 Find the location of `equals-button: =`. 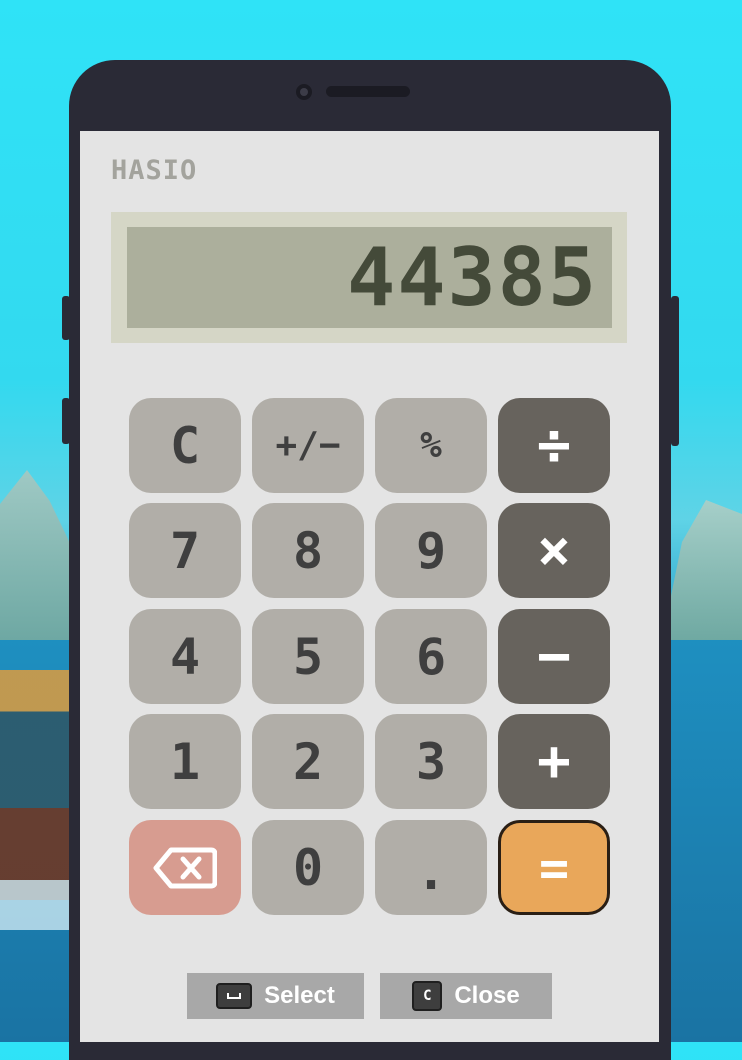

equals-button: = is located at coordinates (554, 867).